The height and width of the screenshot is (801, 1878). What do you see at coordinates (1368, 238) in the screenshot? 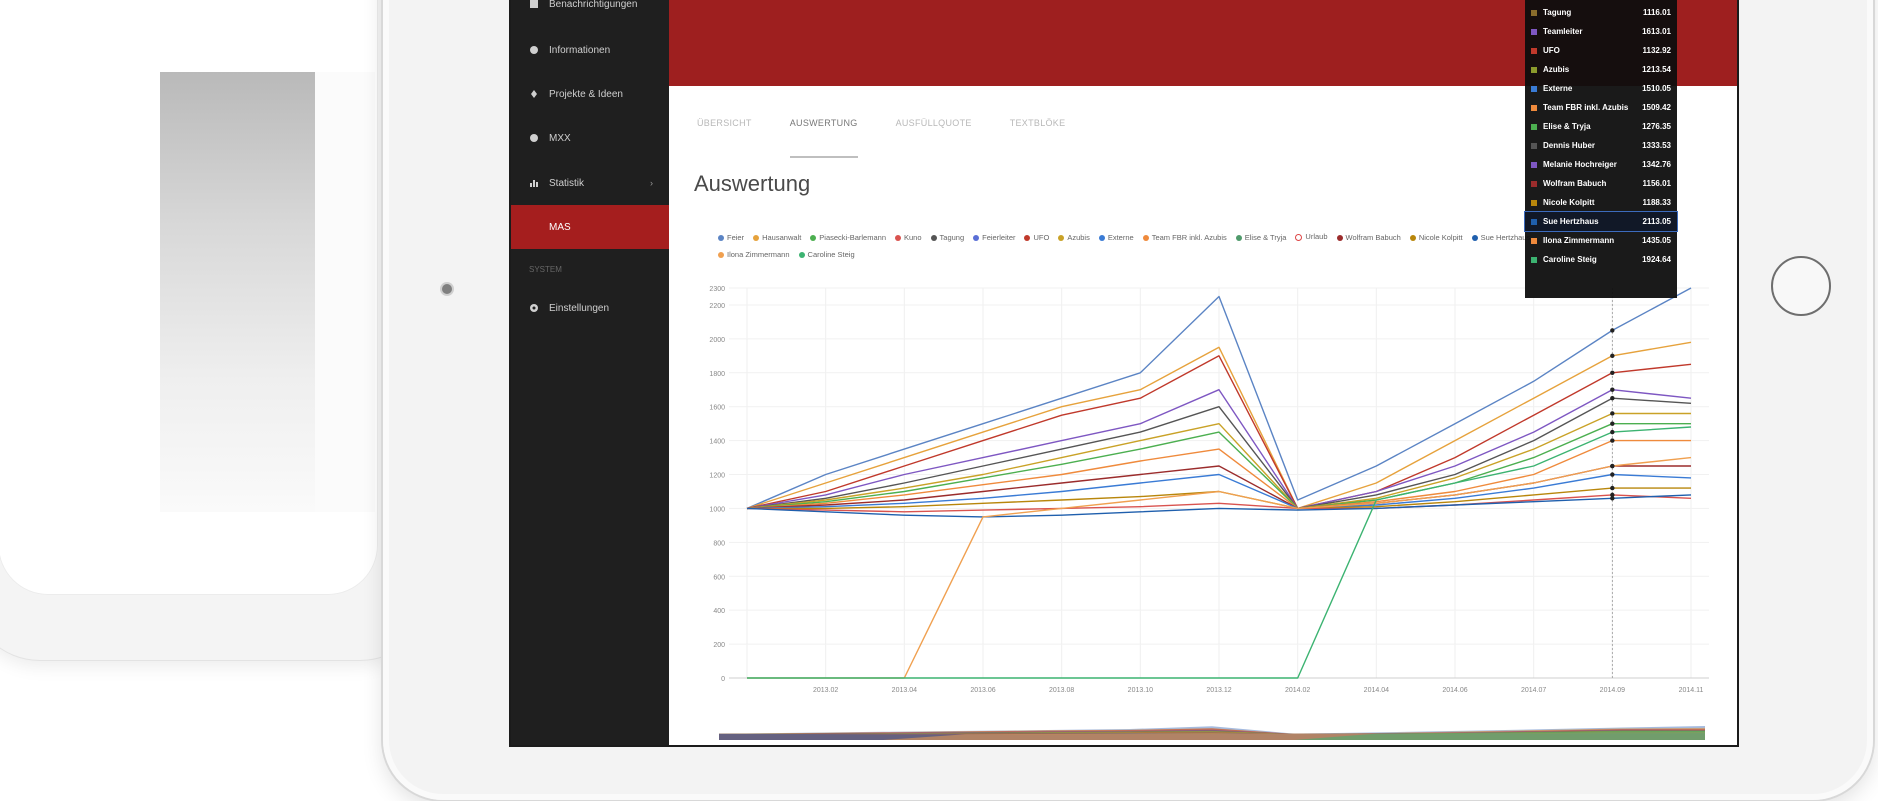
I see `legend-item: Wolfram Babuch` at bounding box center [1368, 238].